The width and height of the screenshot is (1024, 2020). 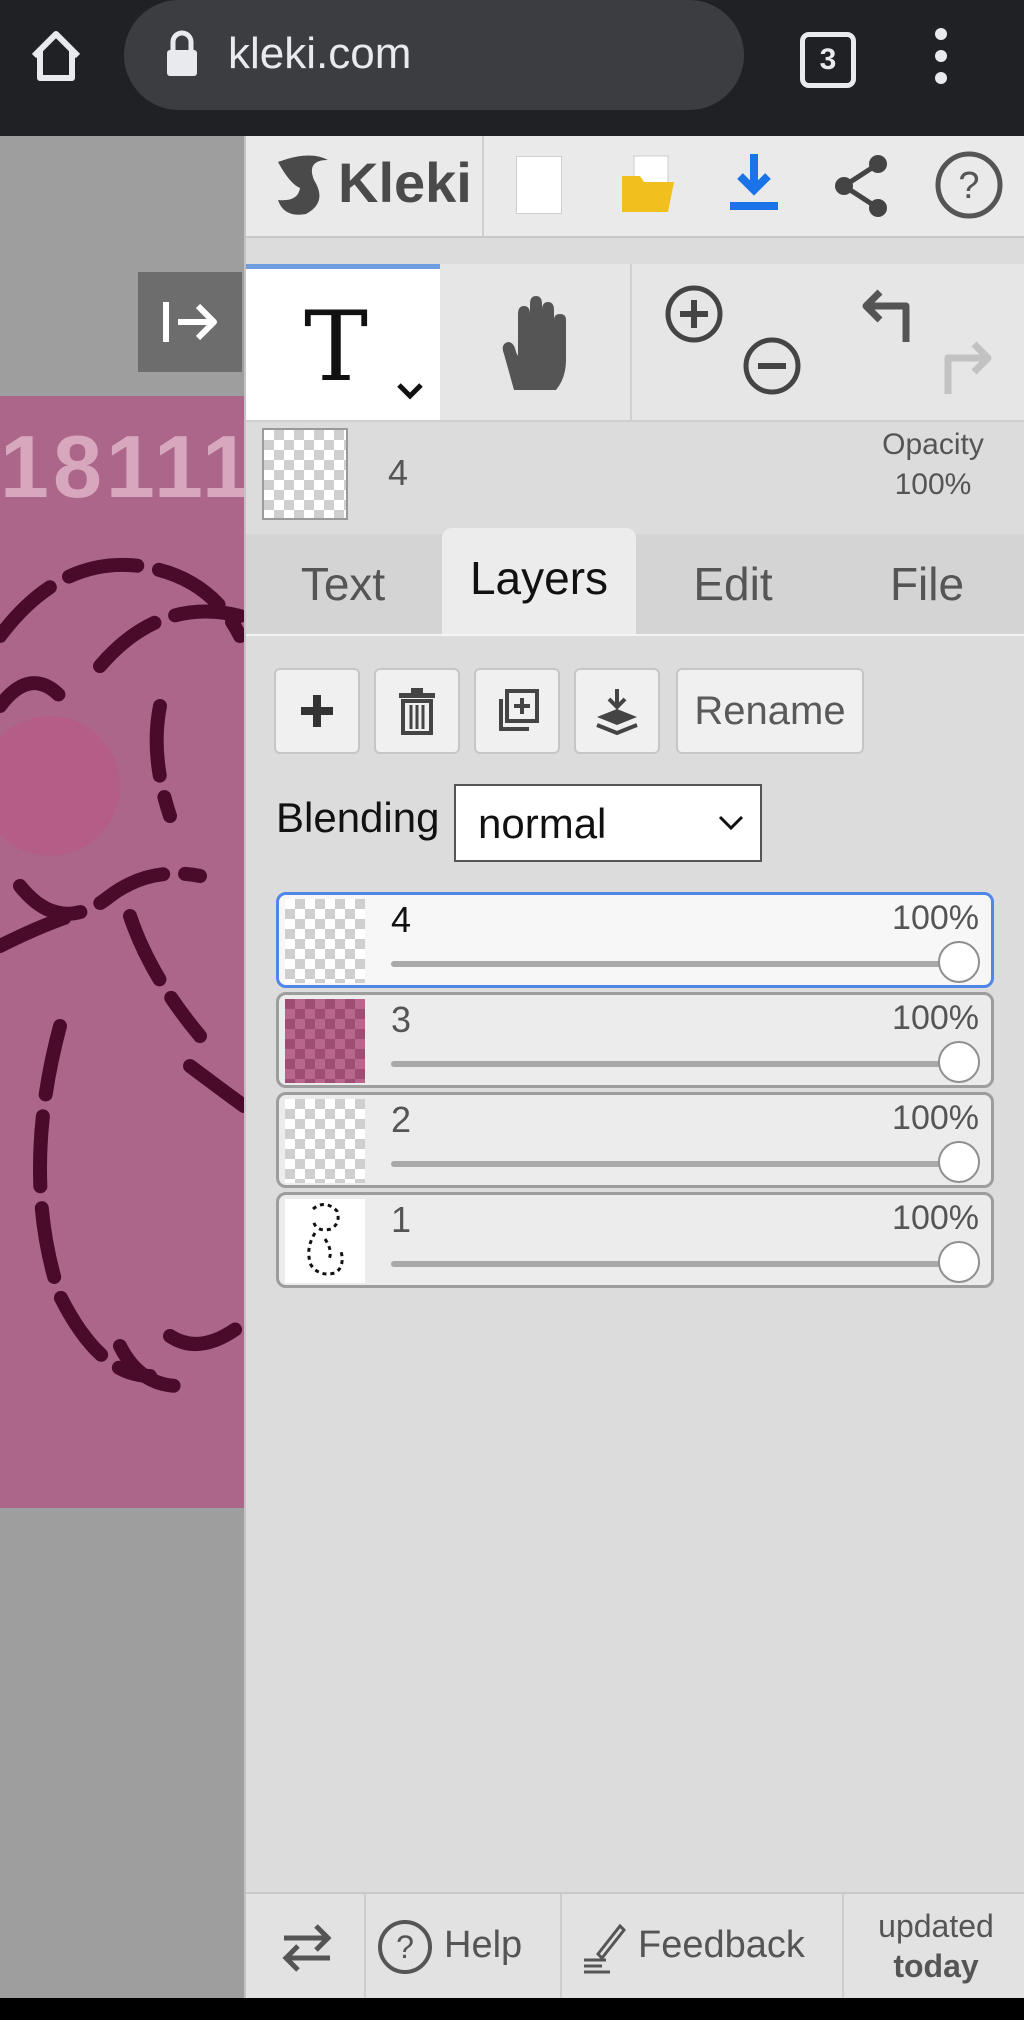 What do you see at coordinates (694, 314) in the screenshot?
I see `zoom-in-icon` at bounding box center [694, 314].